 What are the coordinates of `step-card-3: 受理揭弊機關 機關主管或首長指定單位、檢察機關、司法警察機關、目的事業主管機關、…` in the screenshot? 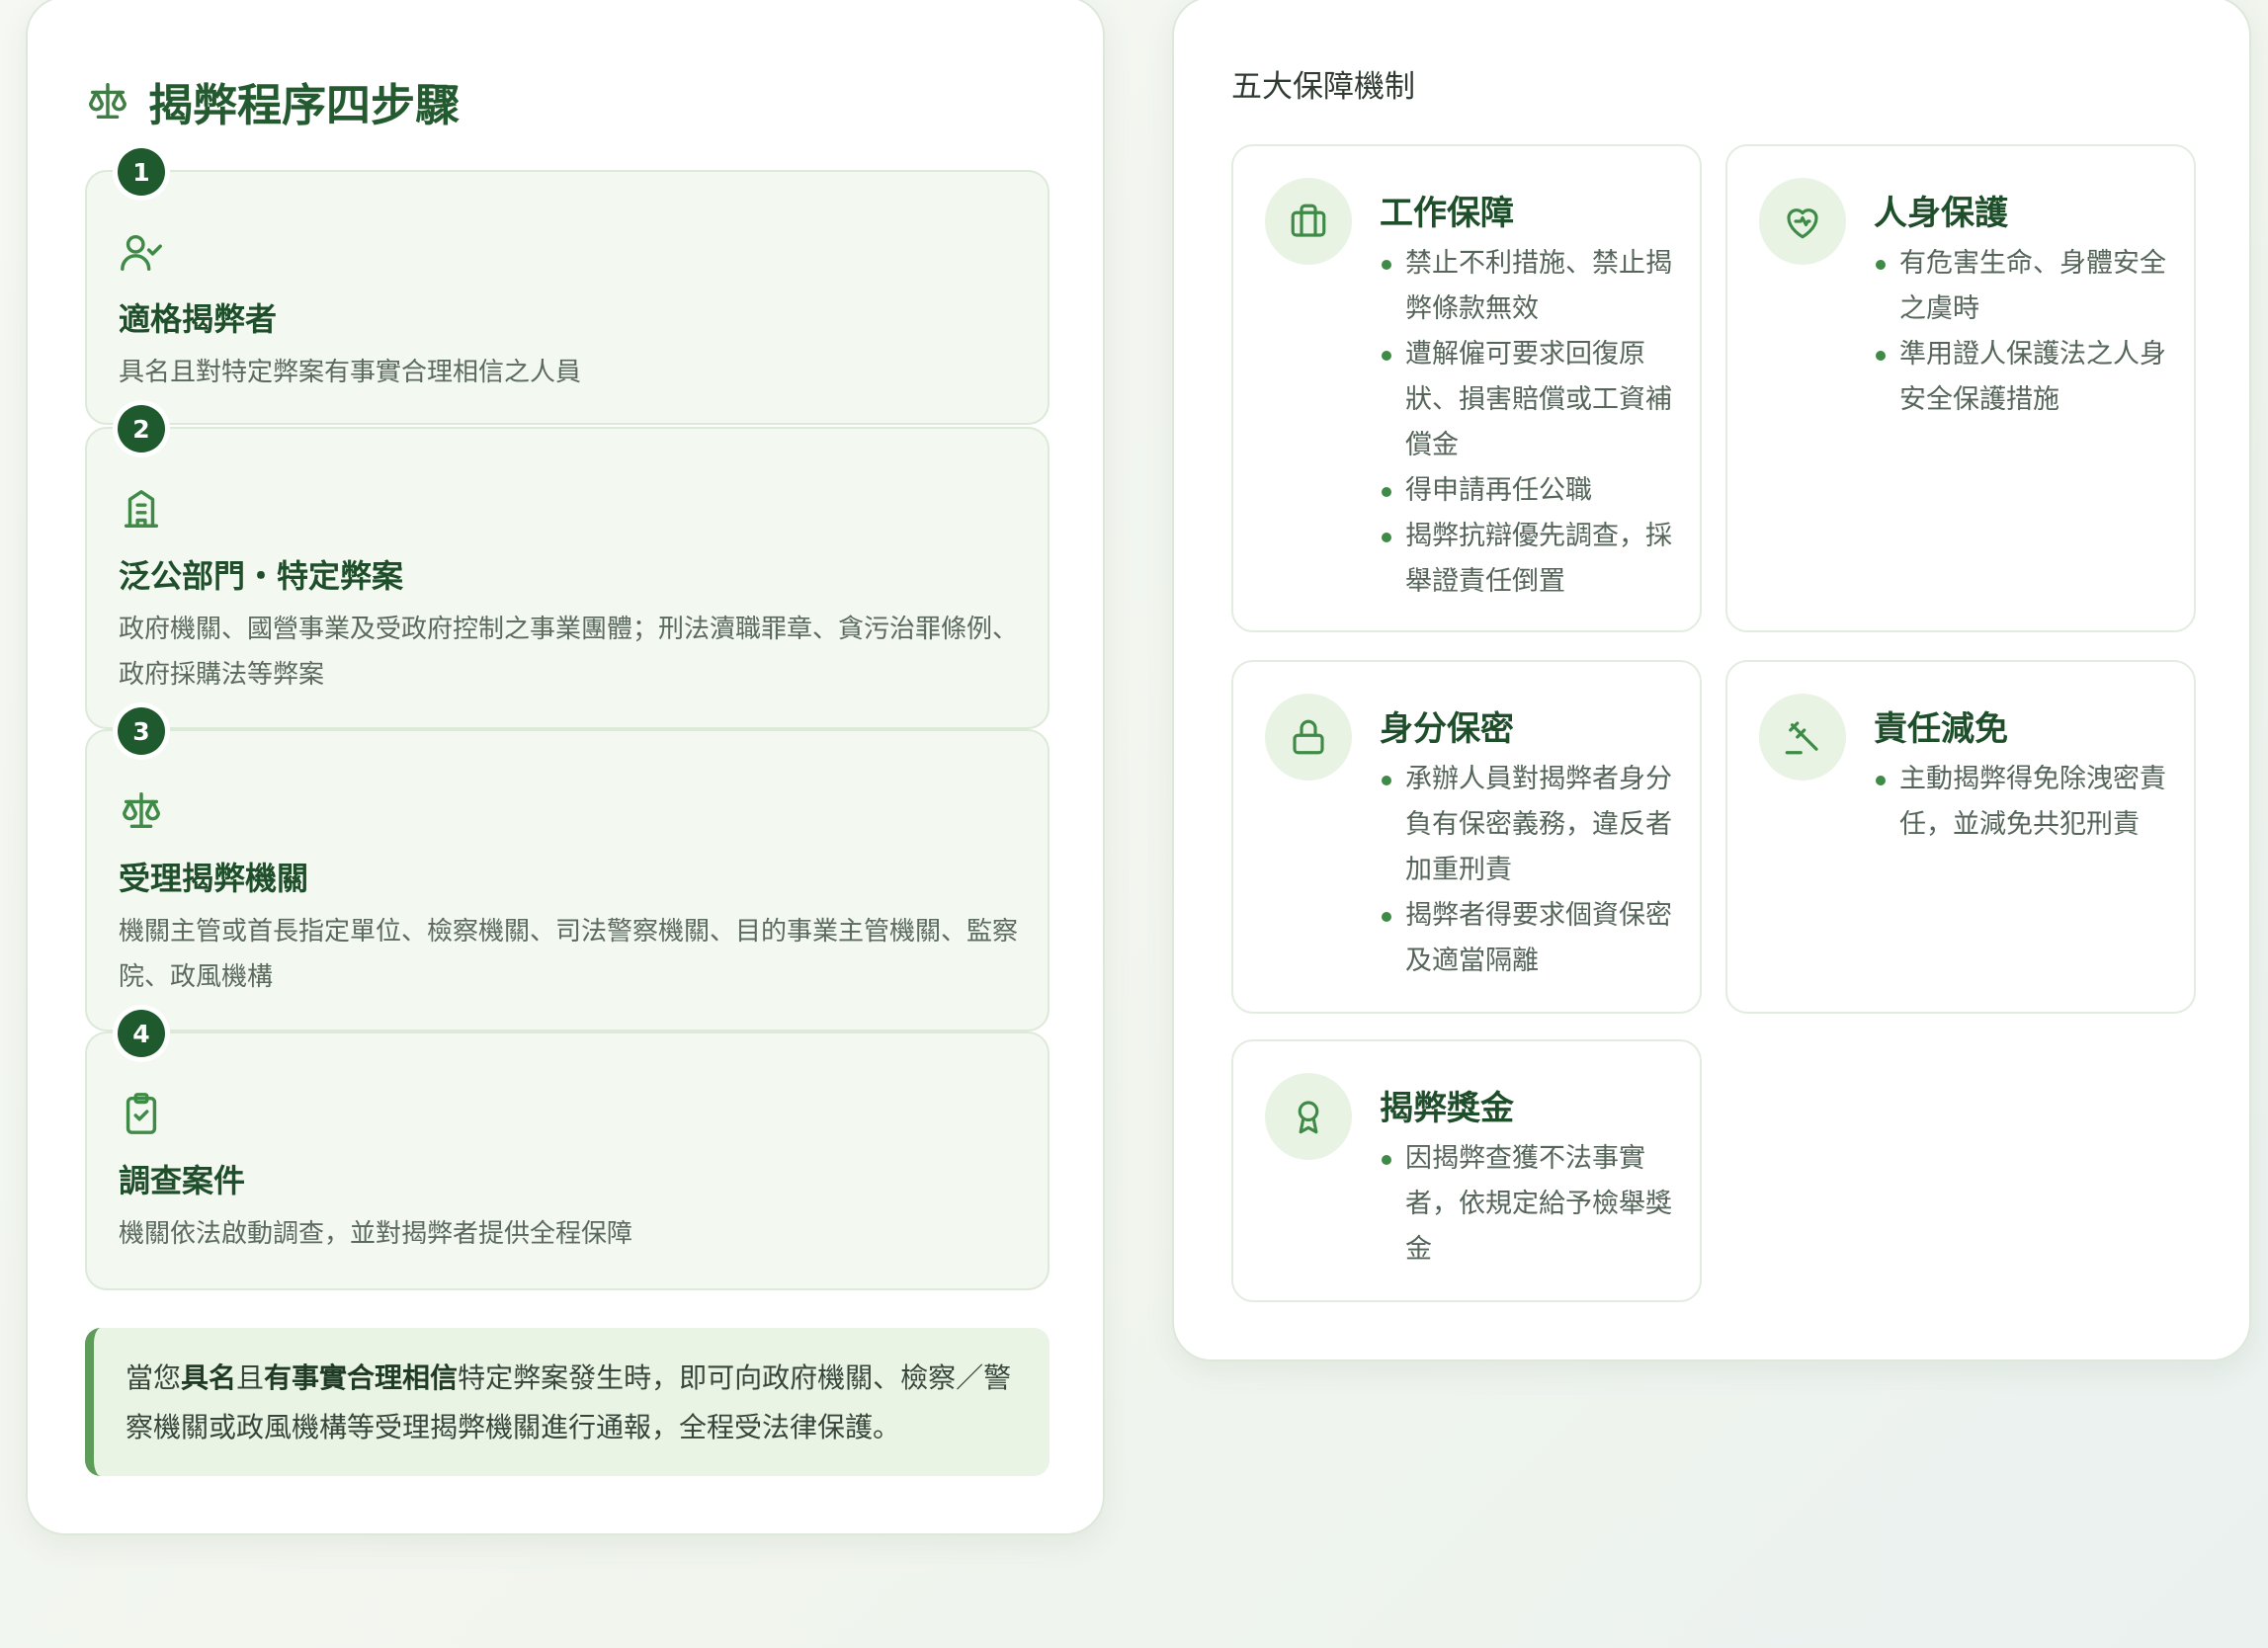 It's located at (567, 880).